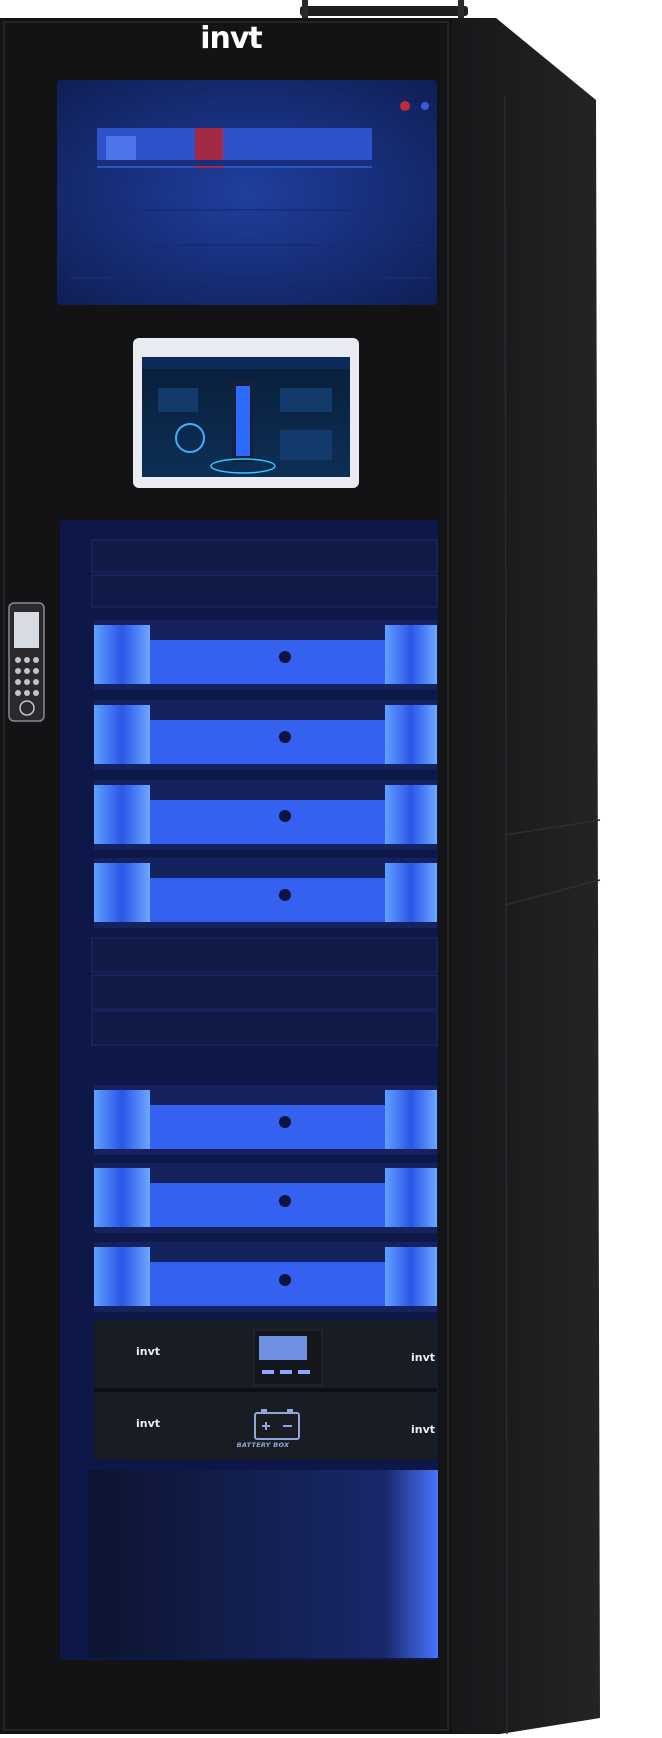 This screenshot has height=1738, width=662. Describe the element at coordinates (231, 38) in the screenshot. I see `brand-logo: invt` at that location.